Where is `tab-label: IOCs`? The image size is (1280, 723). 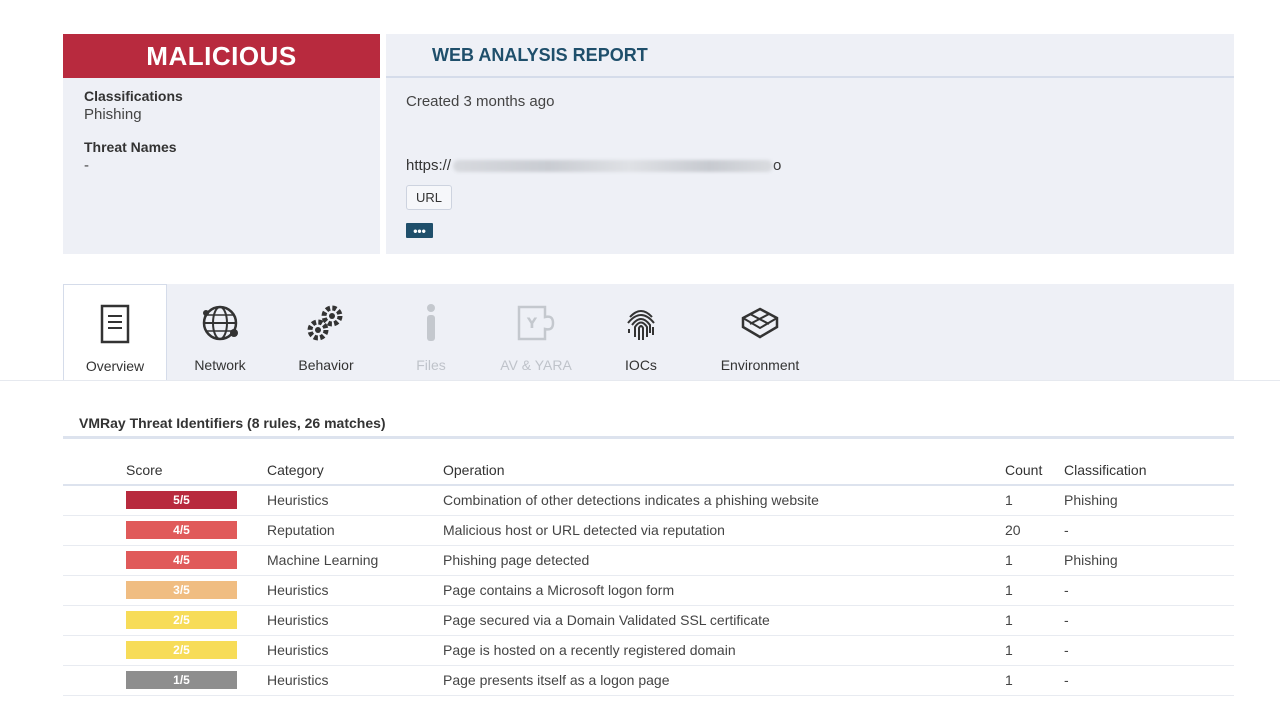
tab-label: IOCs is located at coordinates (641, 365).